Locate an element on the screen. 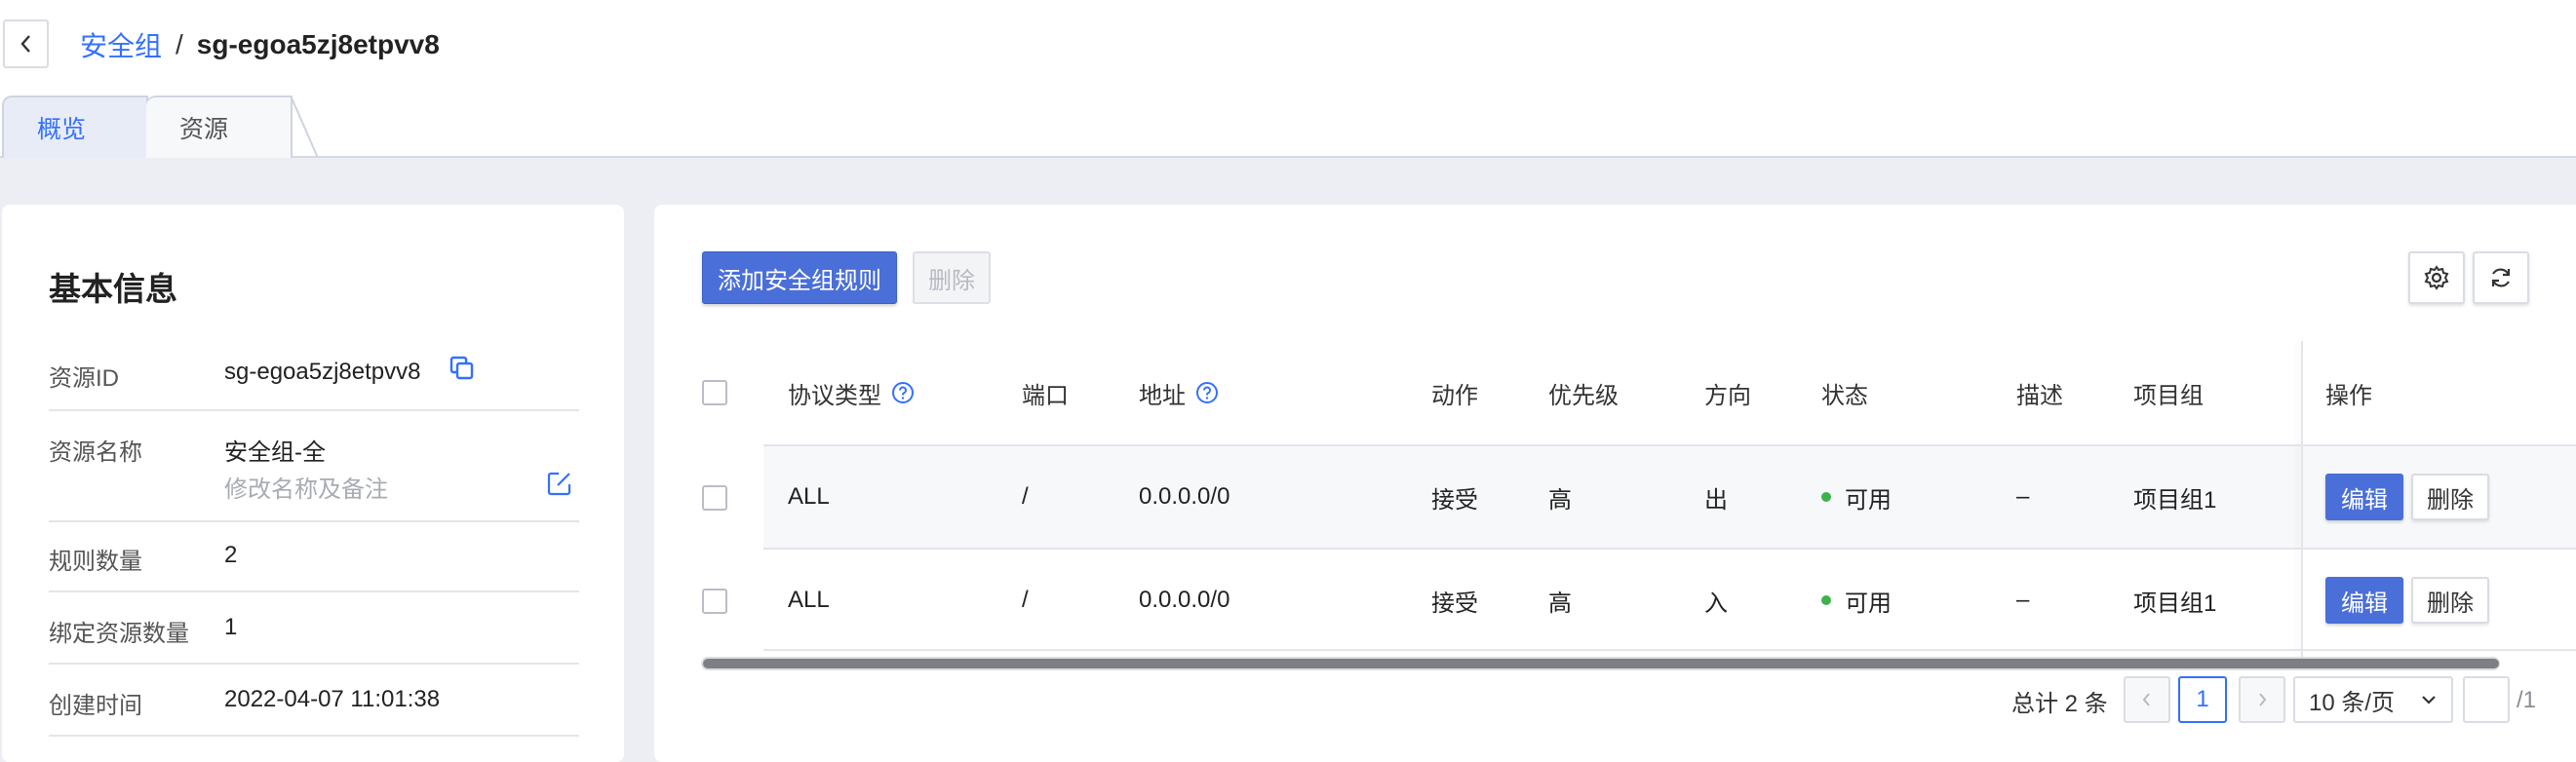 This screenshot has height=762, width=2576. bound-count-label: 绑定资源数量 is located at coordinates (119, 634).